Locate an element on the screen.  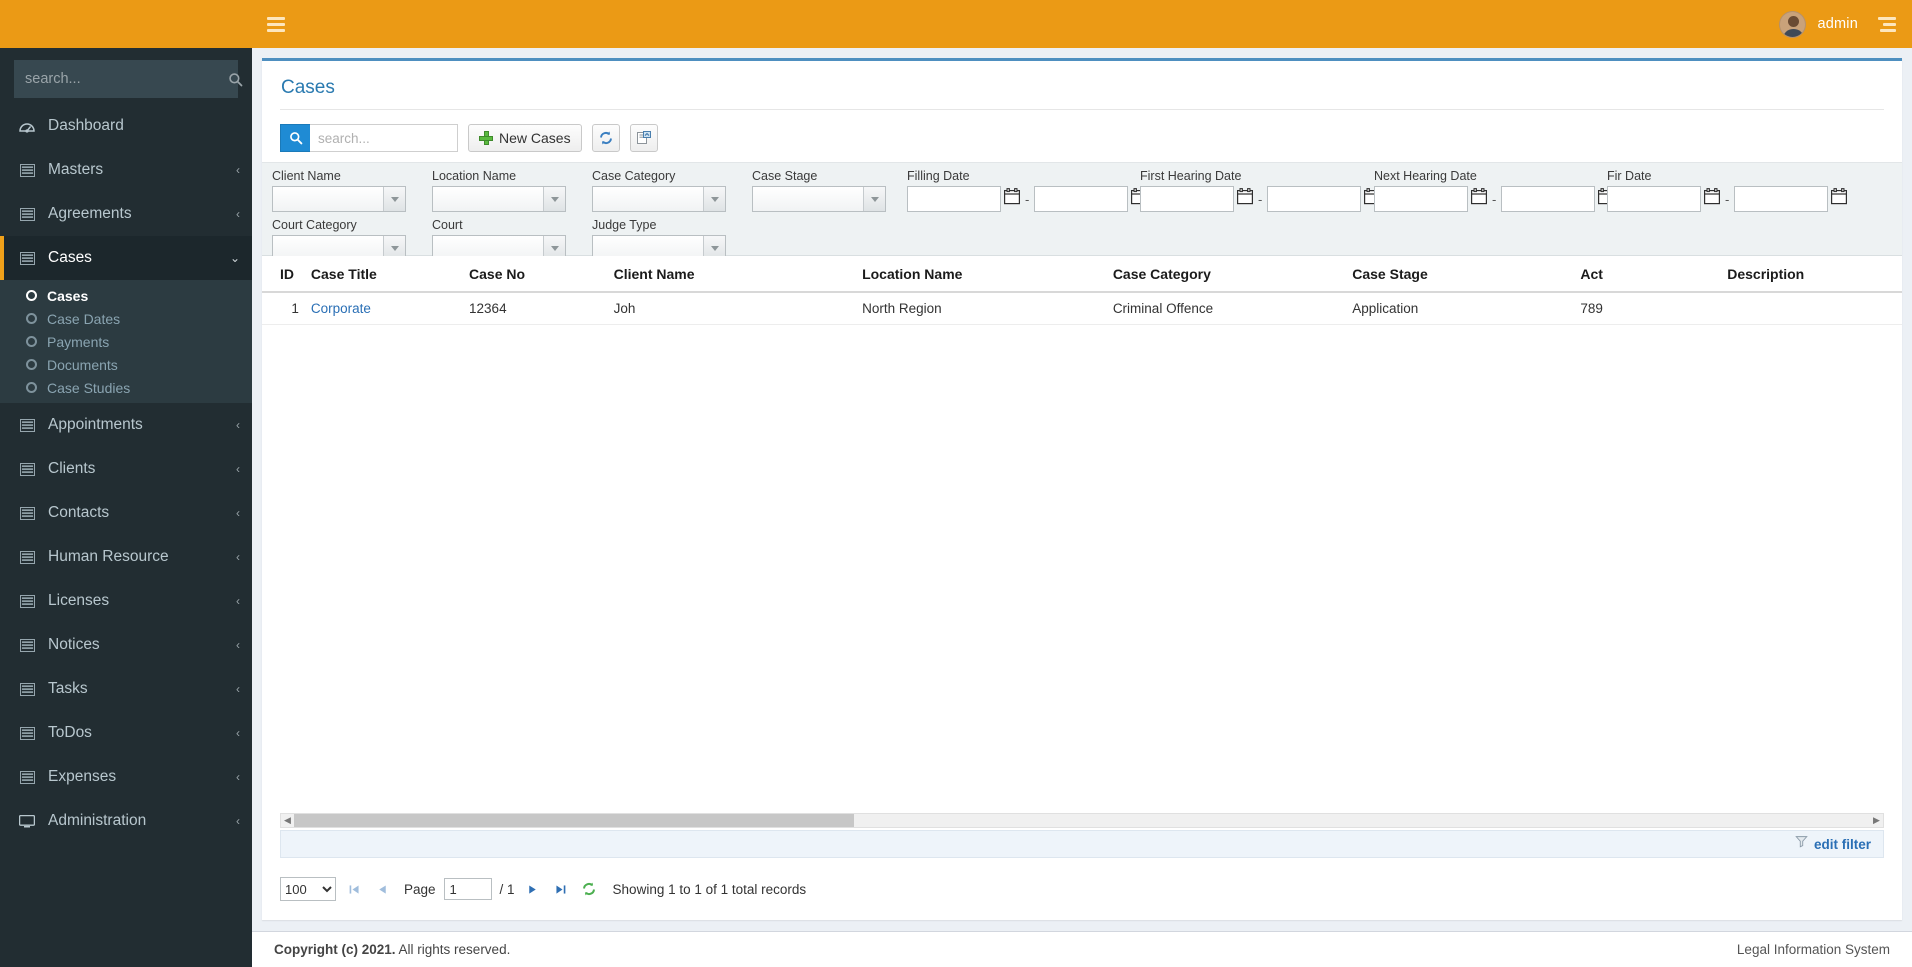
hamburger-icon is located at coordinates (276, 24).